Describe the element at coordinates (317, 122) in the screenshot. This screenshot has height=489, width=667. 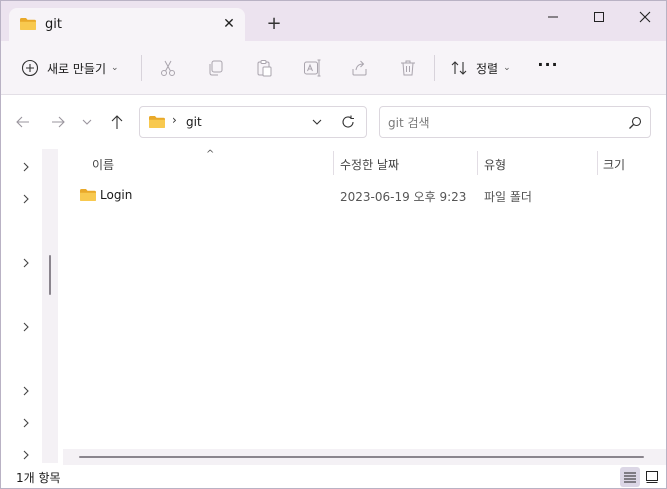
I see `chevron-down-icon` at that location.